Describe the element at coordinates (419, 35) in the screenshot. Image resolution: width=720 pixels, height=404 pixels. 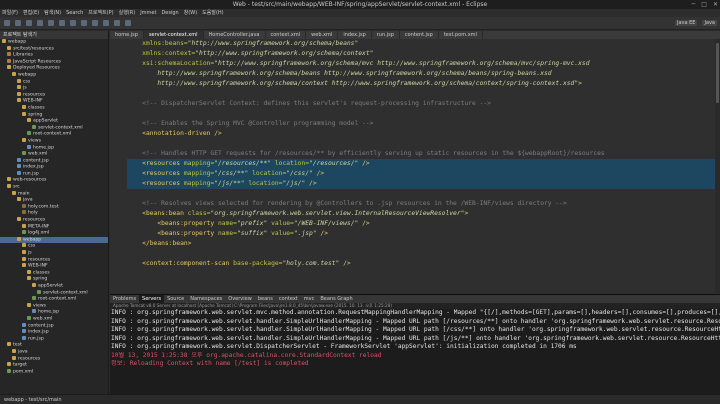
I see `editor-tab: content.jsp` at that location.